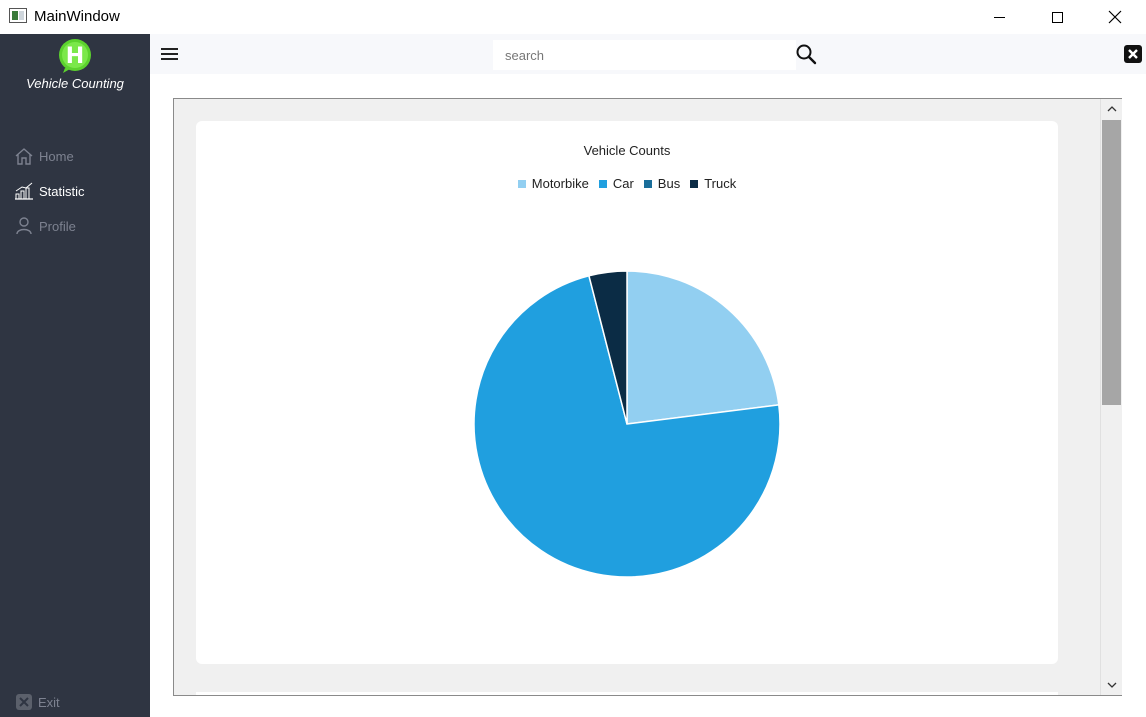  I want to click on chevron-up-icon, so click(1112, 109).